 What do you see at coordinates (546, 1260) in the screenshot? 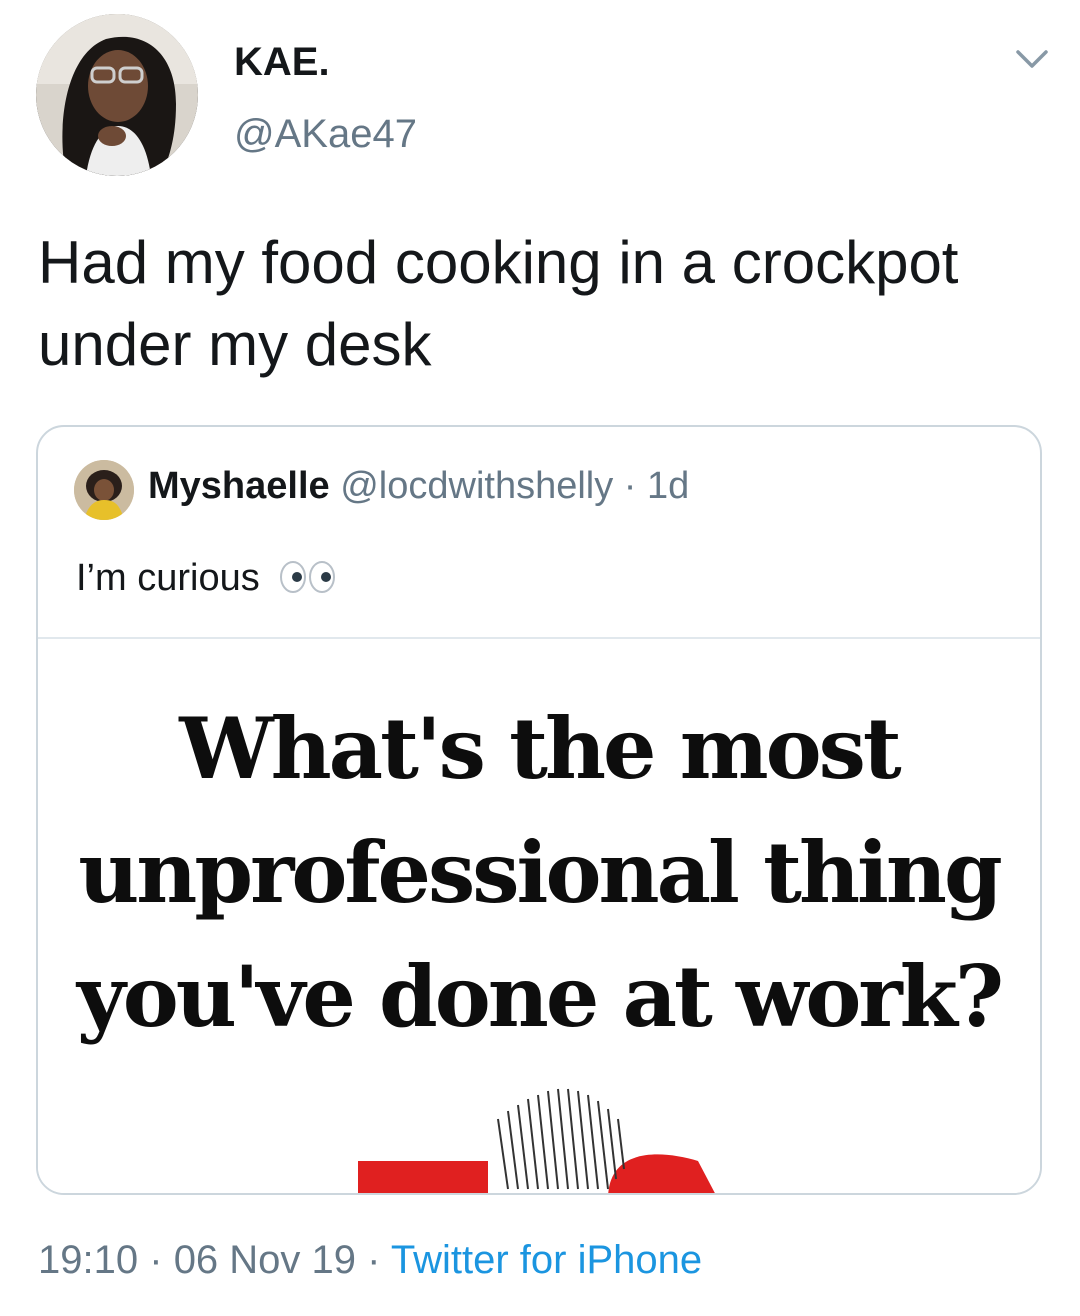
I see `tweet-source-link: Twitter for iPhone` at bounding box center [546, 1260].